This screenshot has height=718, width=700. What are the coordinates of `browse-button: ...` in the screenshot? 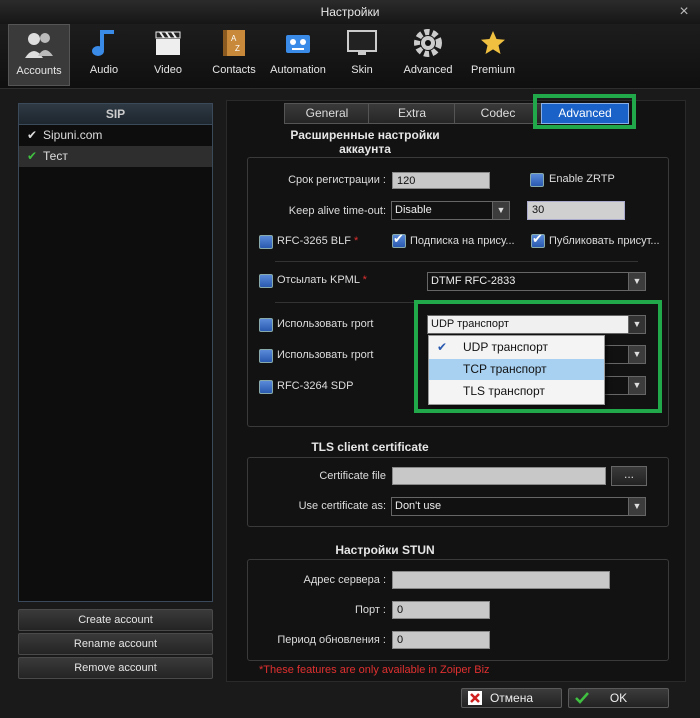 It's located at (629, 476).